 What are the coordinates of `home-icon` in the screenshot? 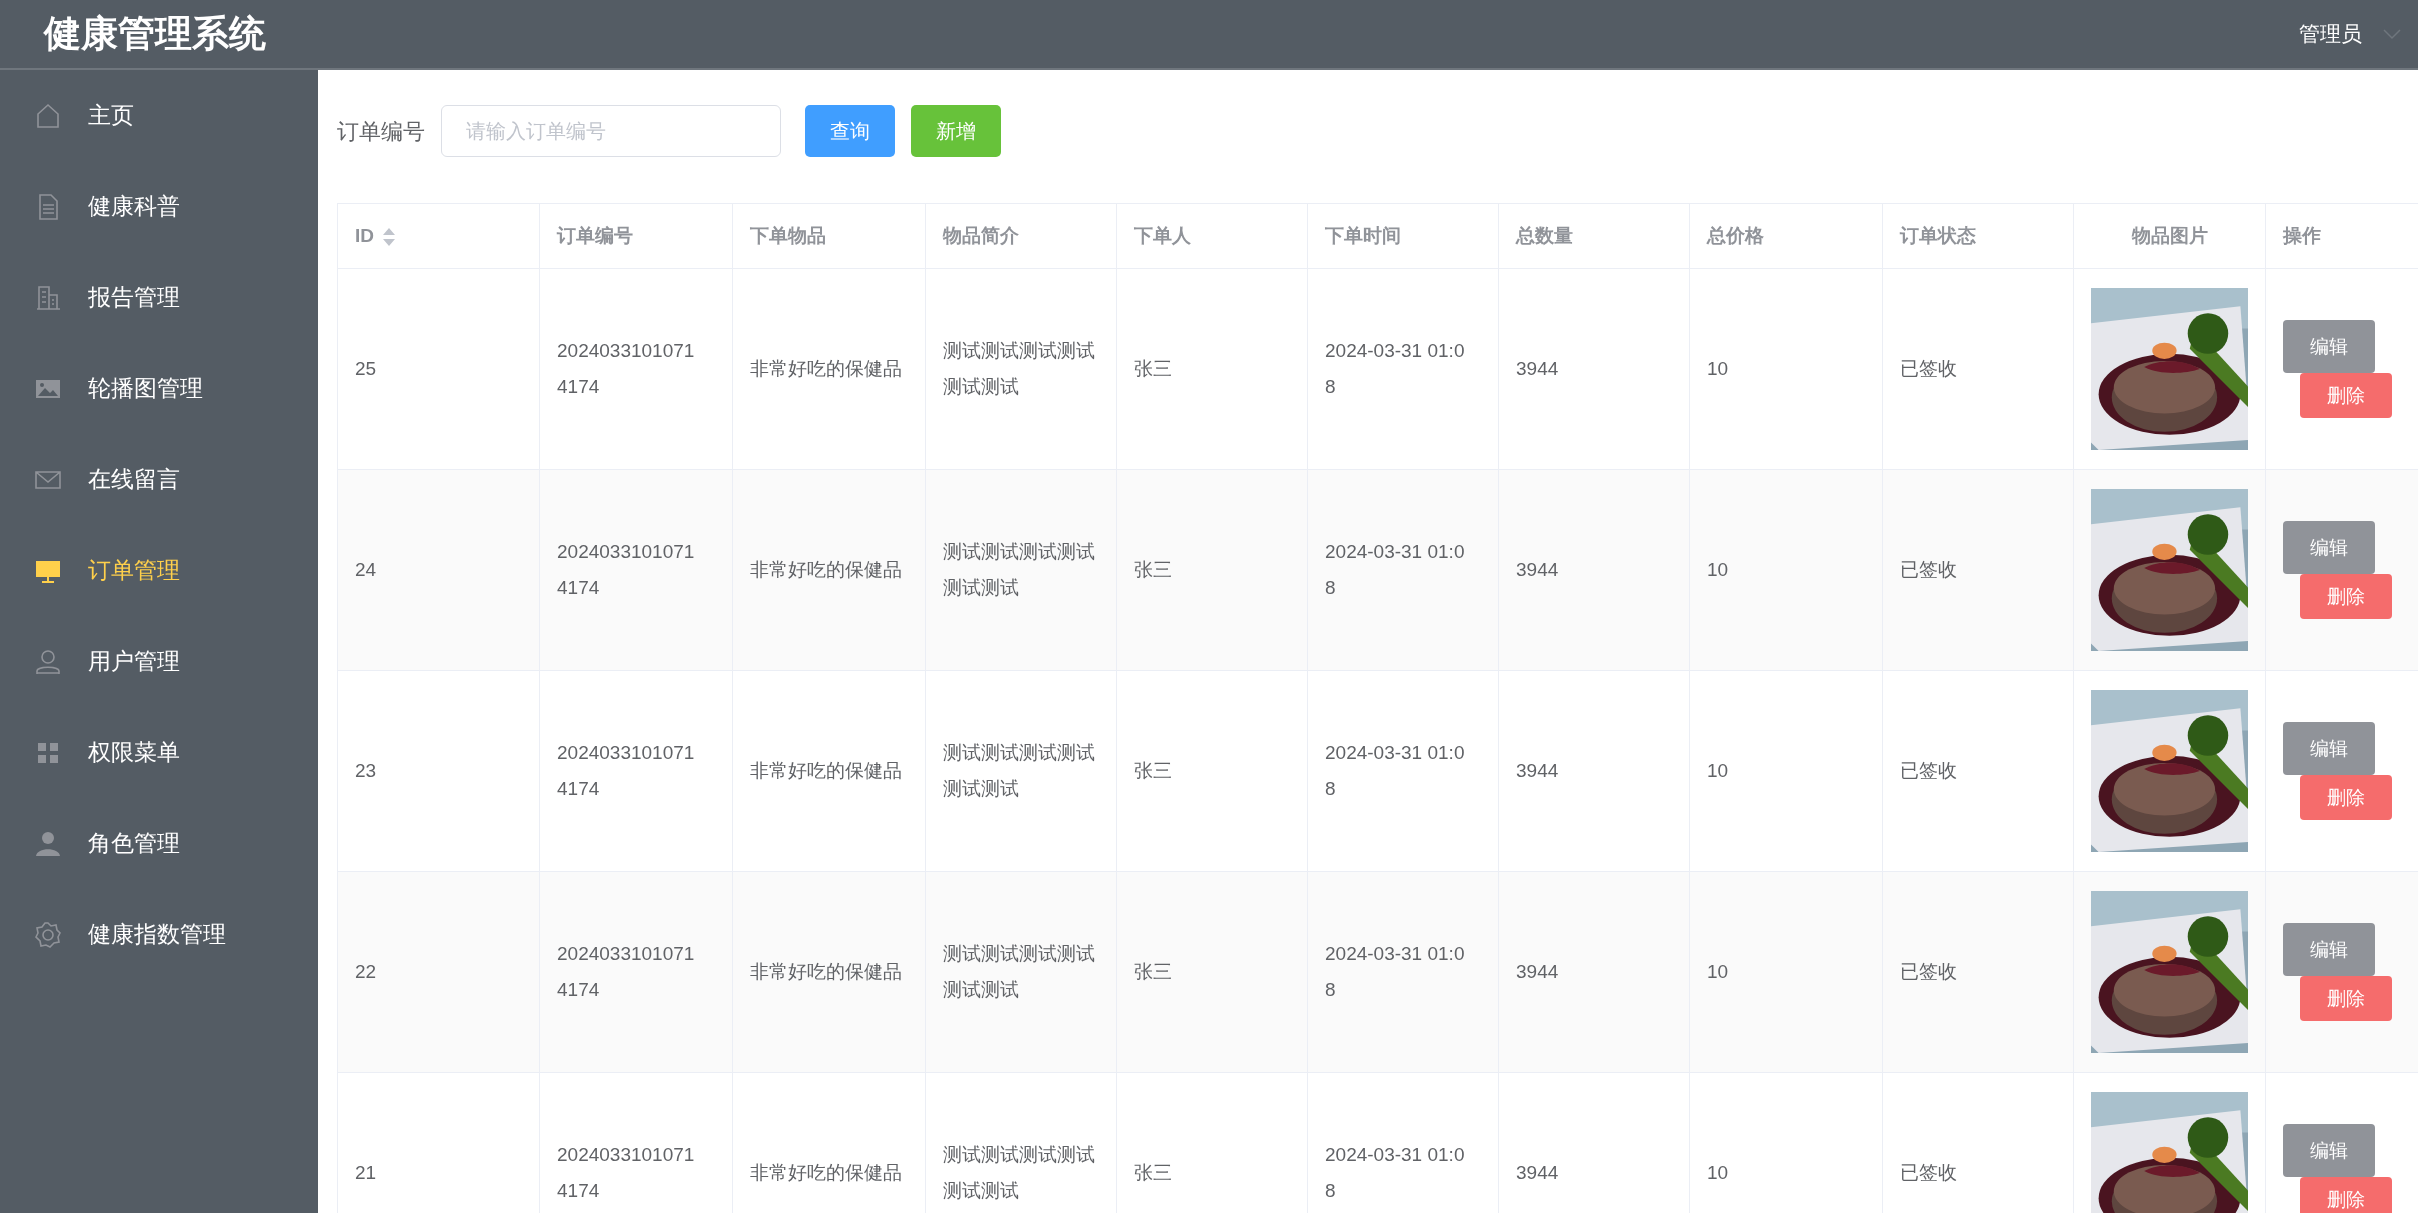 It's located at (48, 115).